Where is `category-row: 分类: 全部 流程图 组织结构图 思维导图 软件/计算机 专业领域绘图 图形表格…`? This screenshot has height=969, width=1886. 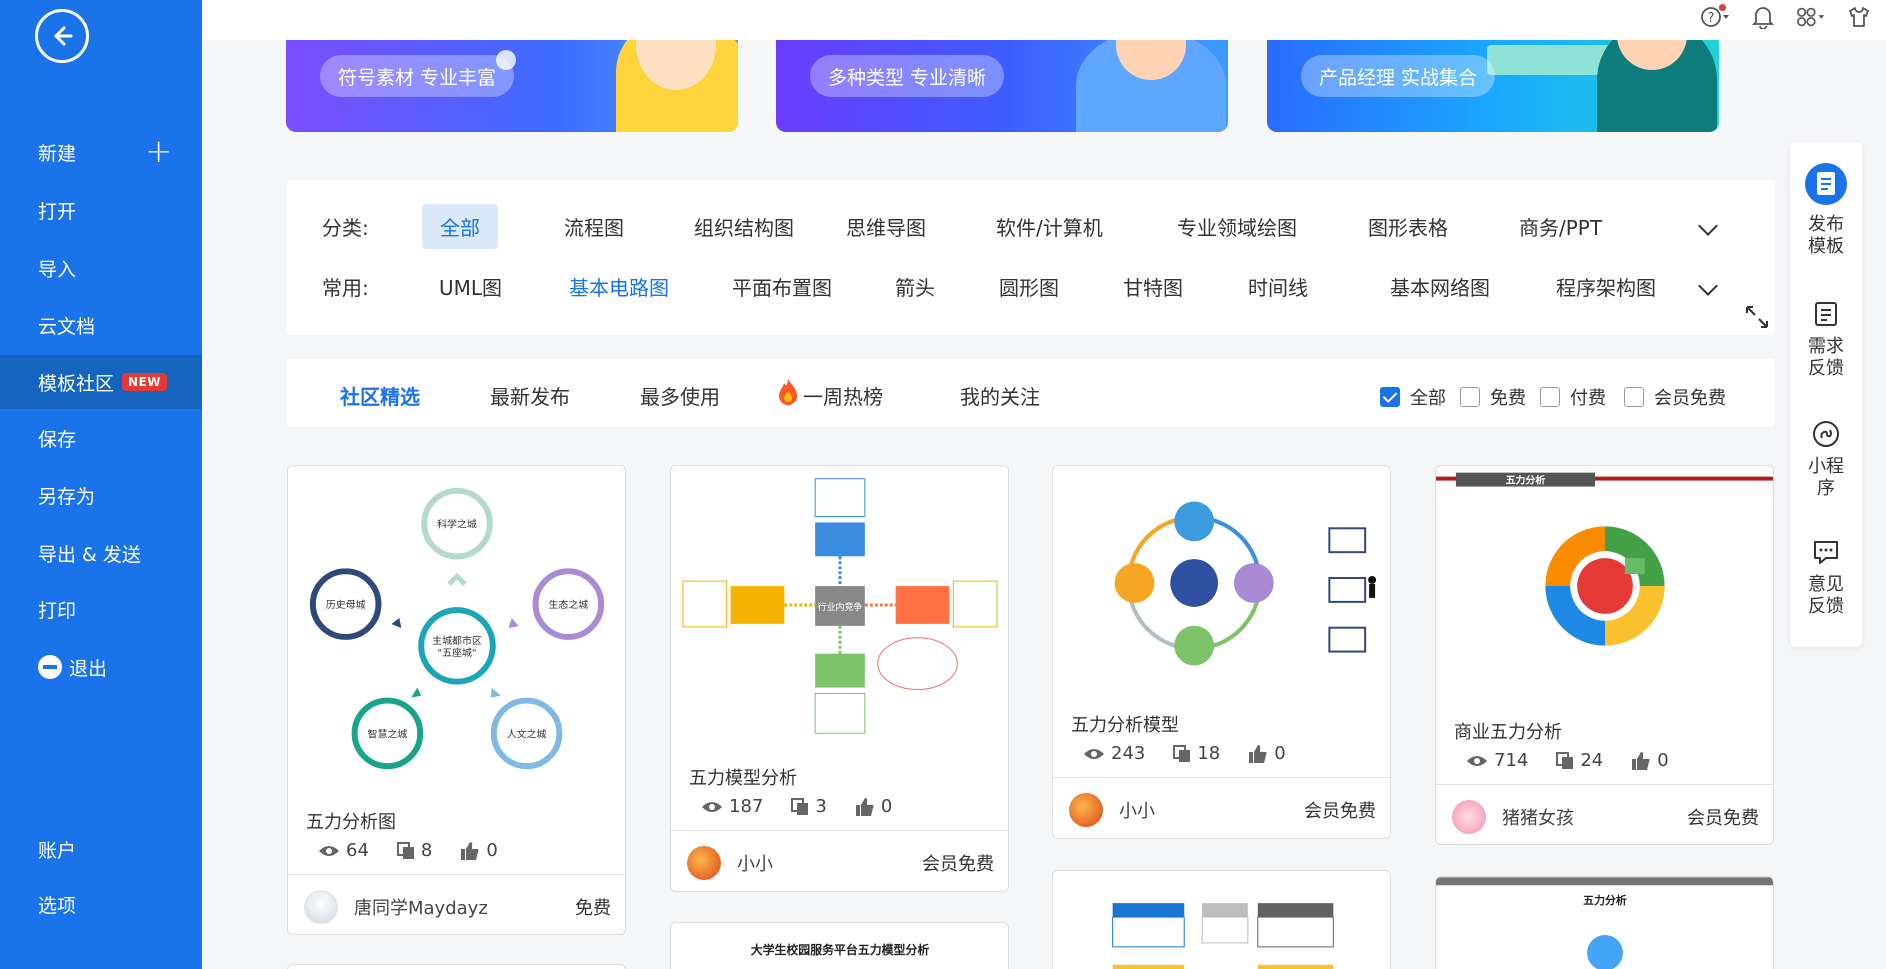 category-row: 分类: 全部 流程图 组织结构图 思维导图 软件/计算机 专业领域绘图 图形表格… is located at coordinates (1031, 226).